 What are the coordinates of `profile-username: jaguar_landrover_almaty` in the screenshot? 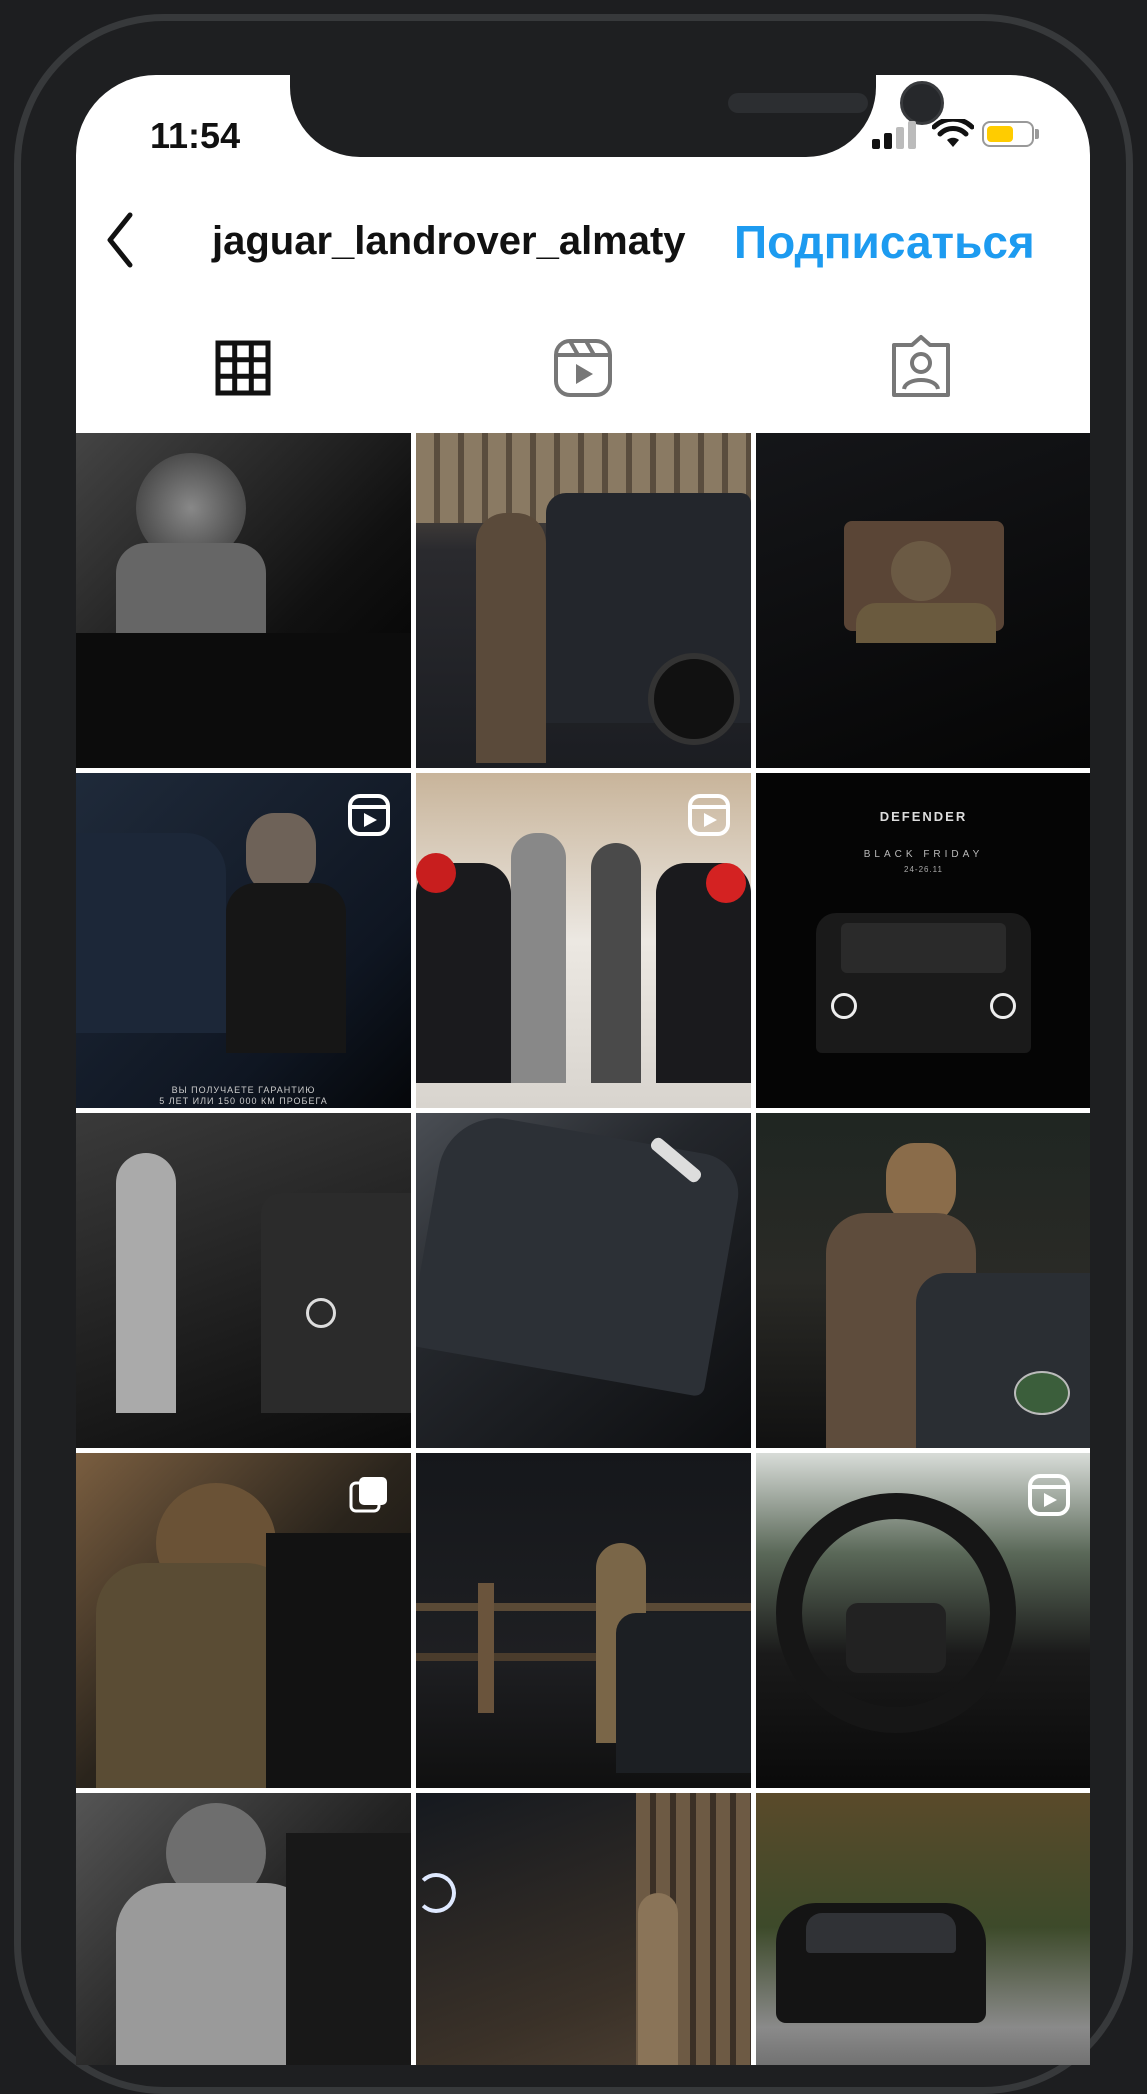 It's located at (449, 241).